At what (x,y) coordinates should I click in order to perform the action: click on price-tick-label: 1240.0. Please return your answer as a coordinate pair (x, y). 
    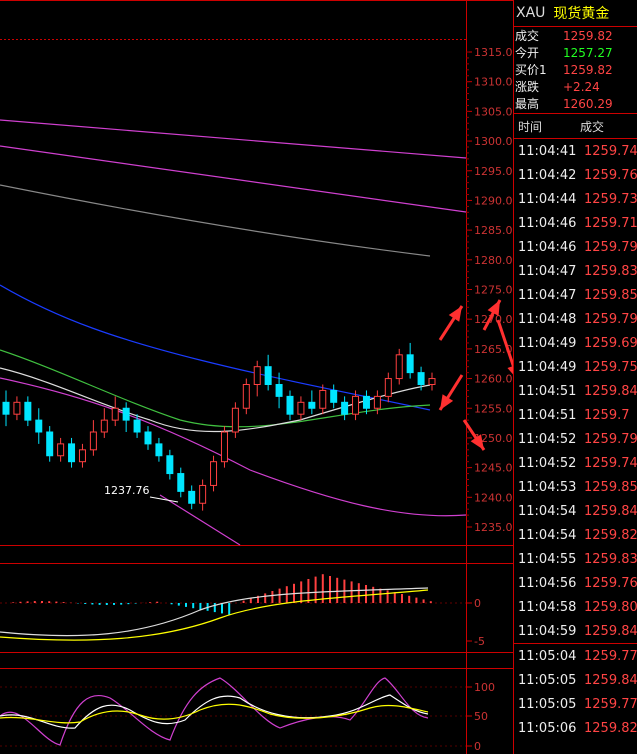
    Looking at the image, I should click on (493, 497).